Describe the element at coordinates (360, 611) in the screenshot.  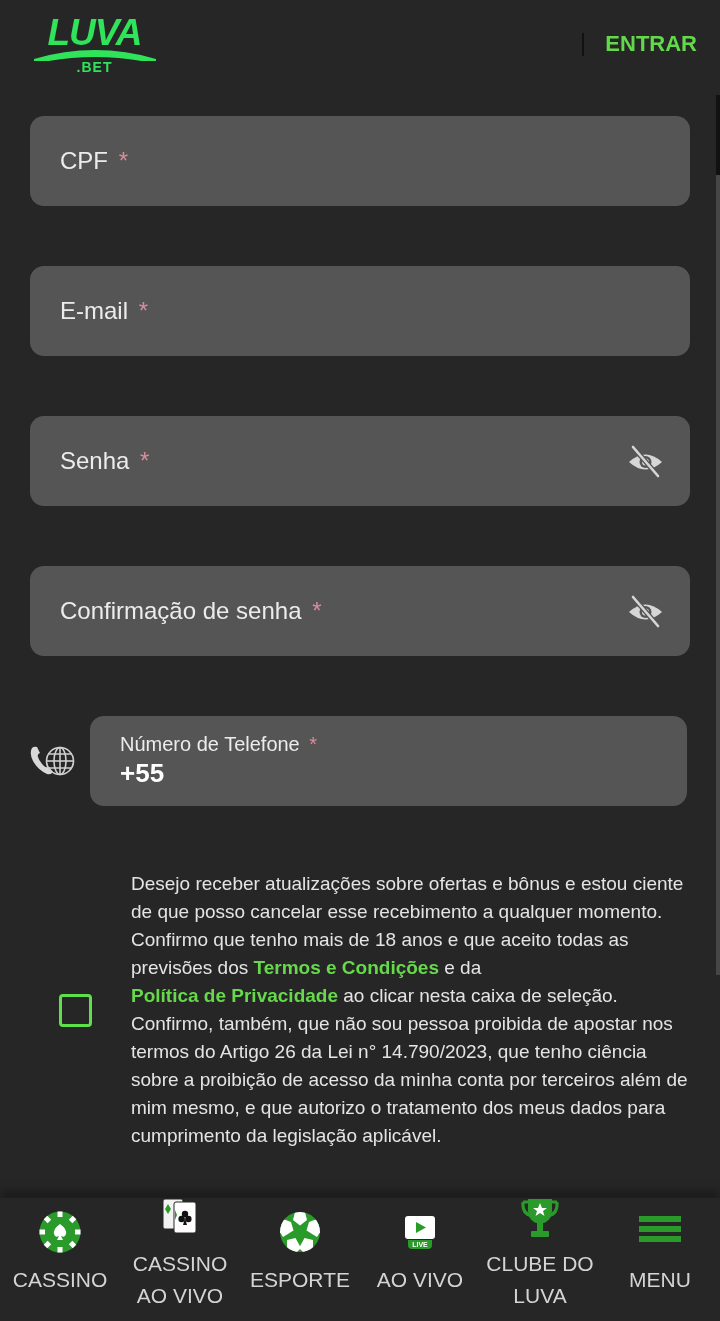
I see `password-field: Confirmação de senha *` at that location.